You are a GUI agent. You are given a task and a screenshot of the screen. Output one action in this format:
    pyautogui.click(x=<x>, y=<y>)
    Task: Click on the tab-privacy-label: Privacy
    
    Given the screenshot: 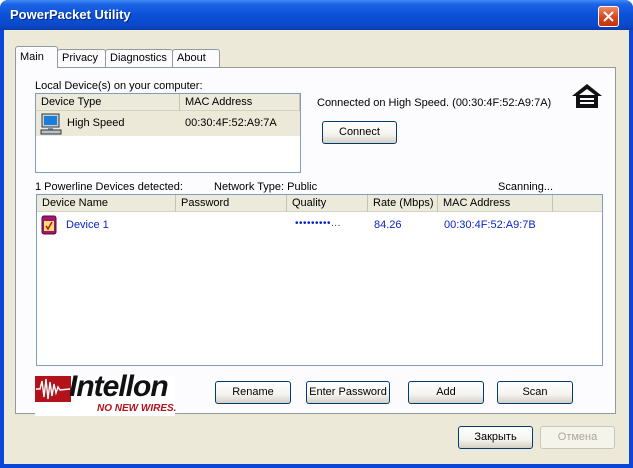 What is the action you would take?
    pyautogui.click(x=80, y=58)
    